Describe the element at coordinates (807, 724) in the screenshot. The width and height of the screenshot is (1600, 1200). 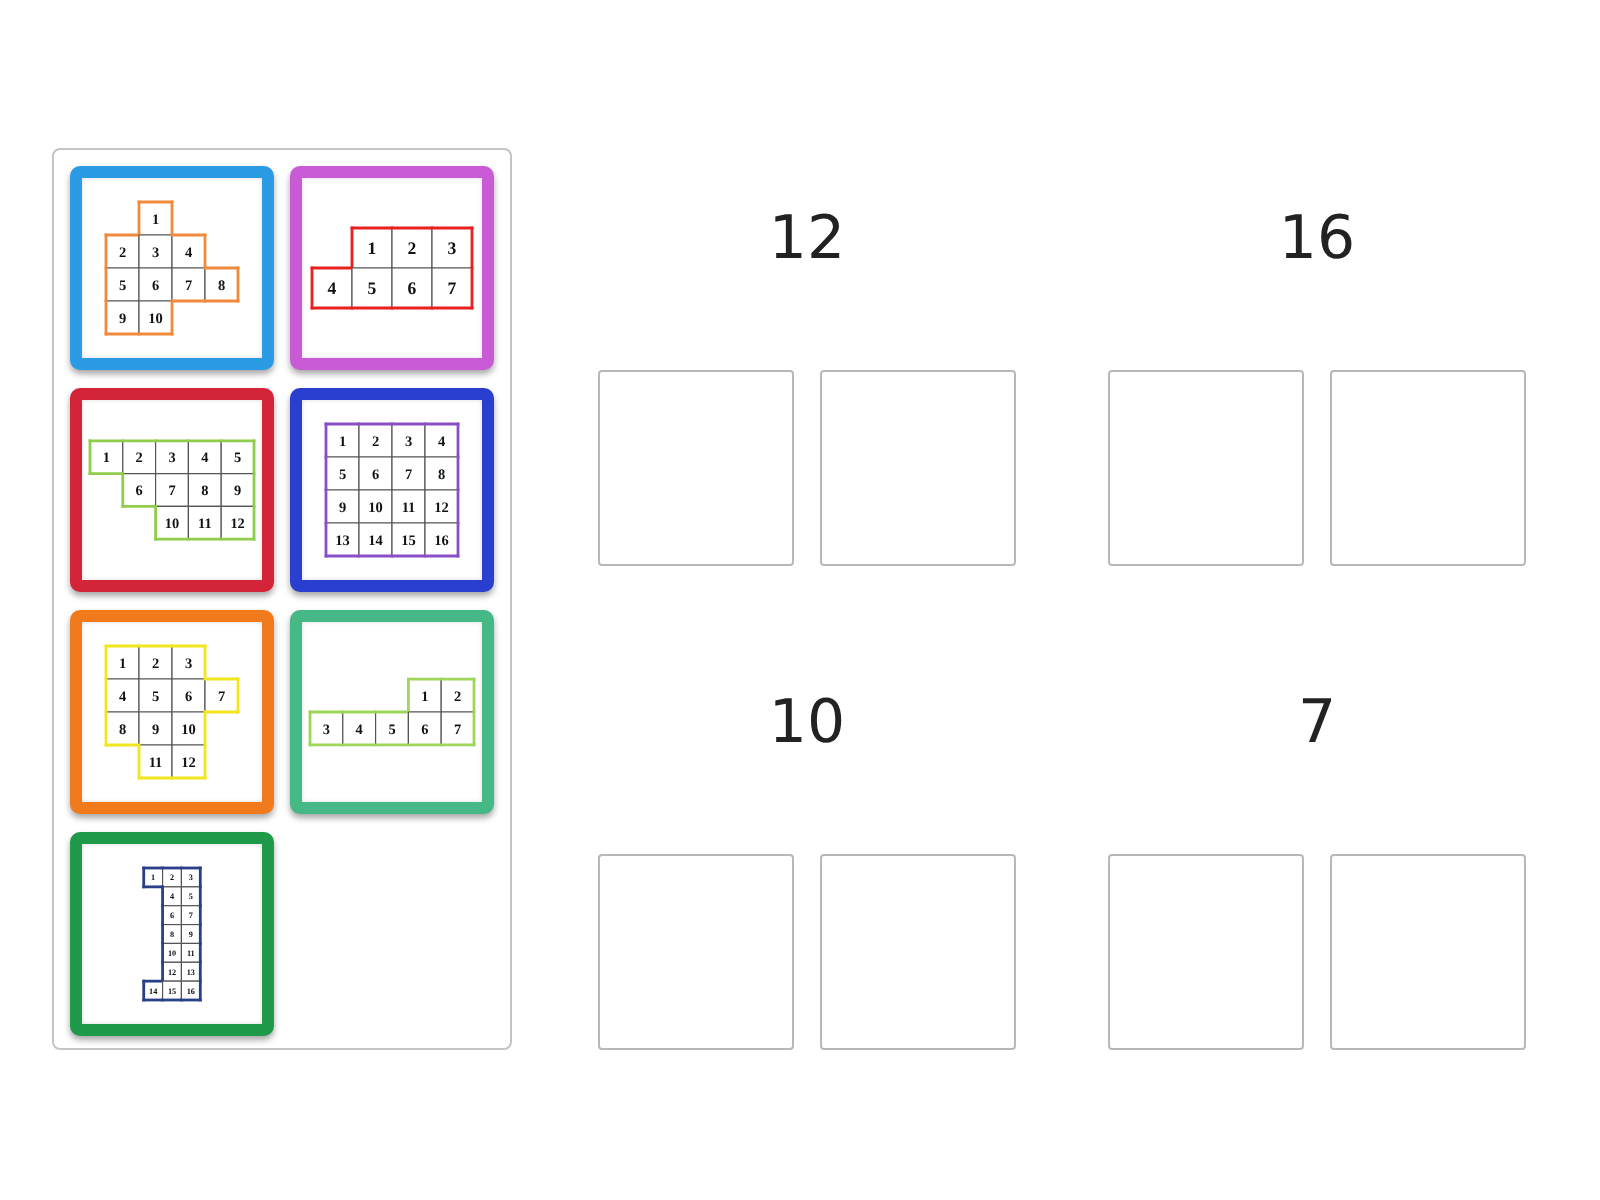
I see `group-title: 10` at that location.